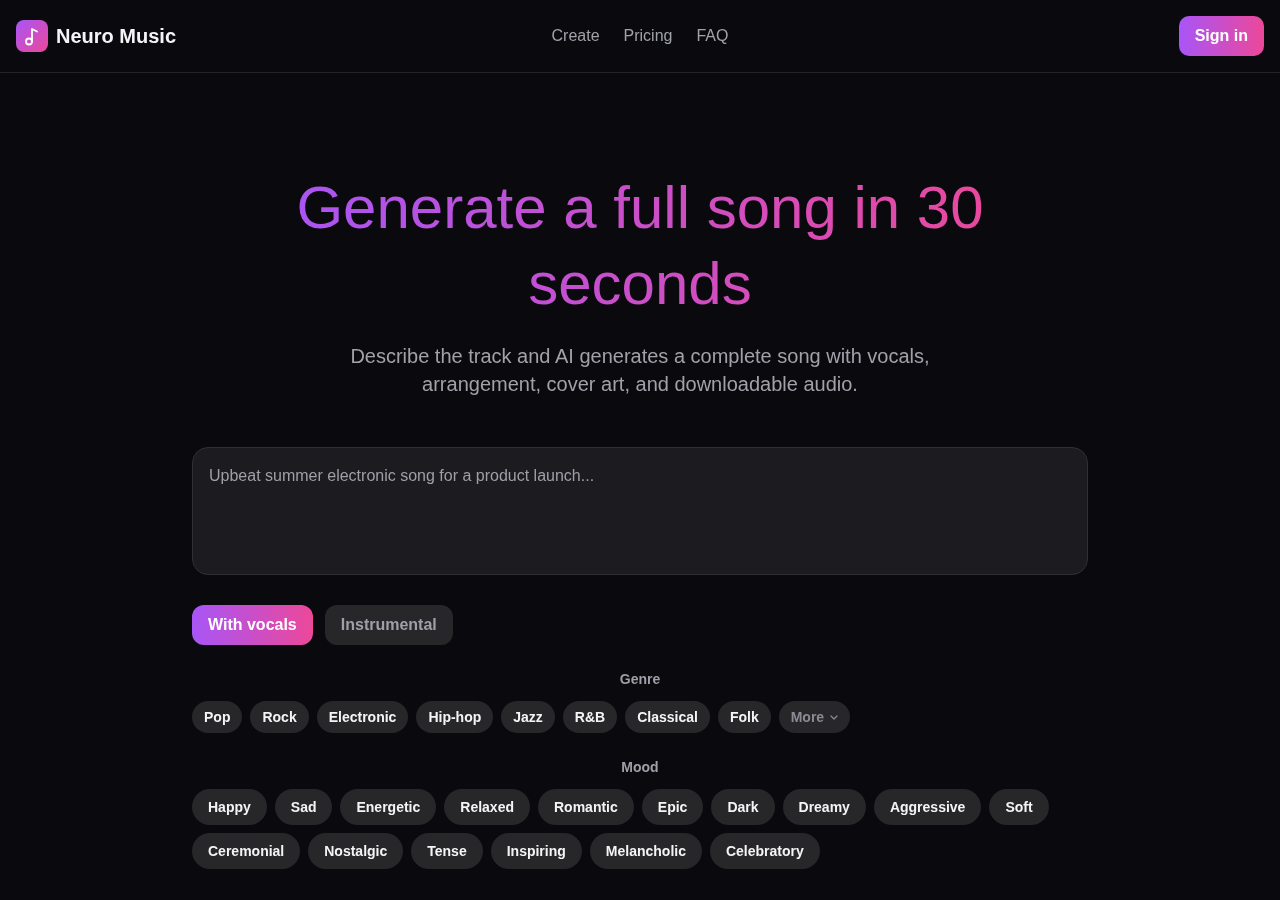 The height and width of the screenshot is (900, 1280). Describe the element at coordinates (246, 851) in the screenshot. I see `mood-chip: Ceremonial` at that location.